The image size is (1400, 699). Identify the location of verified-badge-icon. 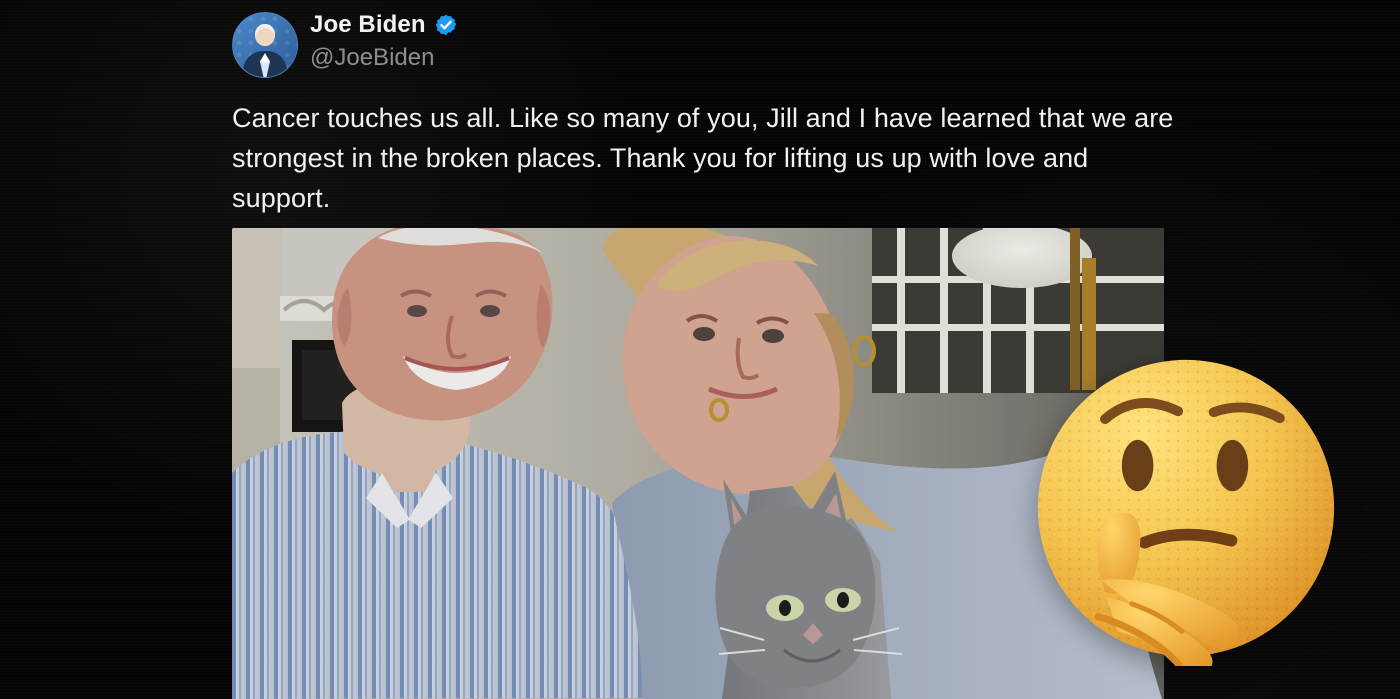
(445, 25).